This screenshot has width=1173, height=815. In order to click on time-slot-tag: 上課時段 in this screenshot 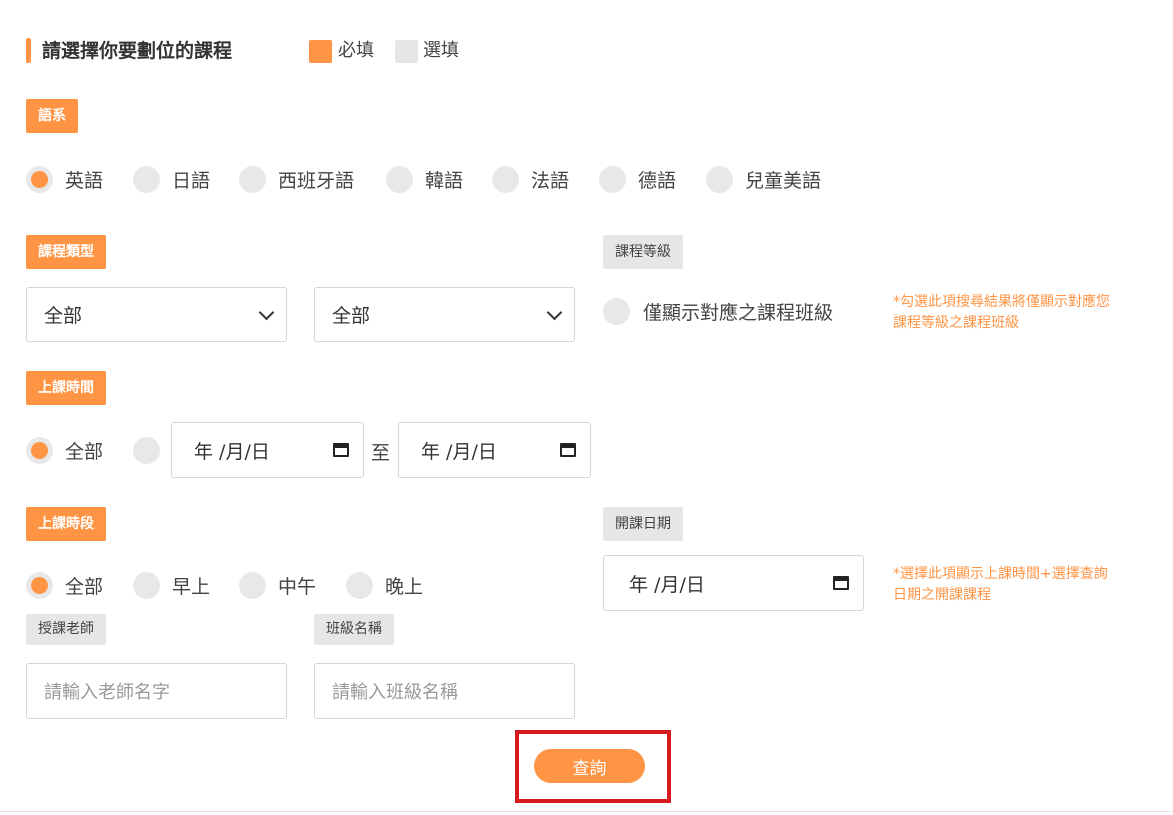, I will do `click(66, 524)`.